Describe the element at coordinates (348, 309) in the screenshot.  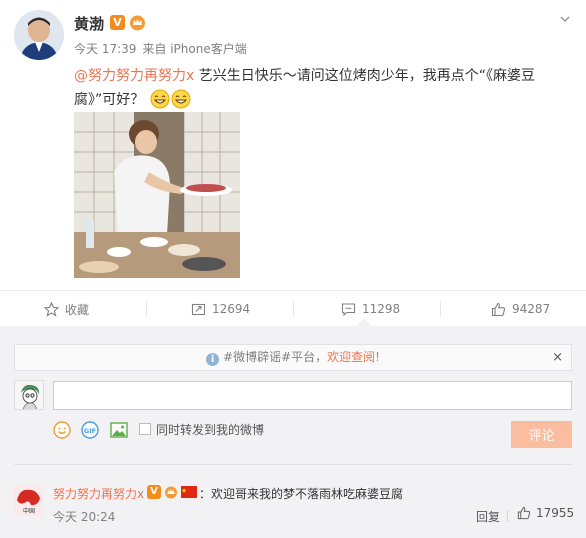
I see `comment-icon` at that location.